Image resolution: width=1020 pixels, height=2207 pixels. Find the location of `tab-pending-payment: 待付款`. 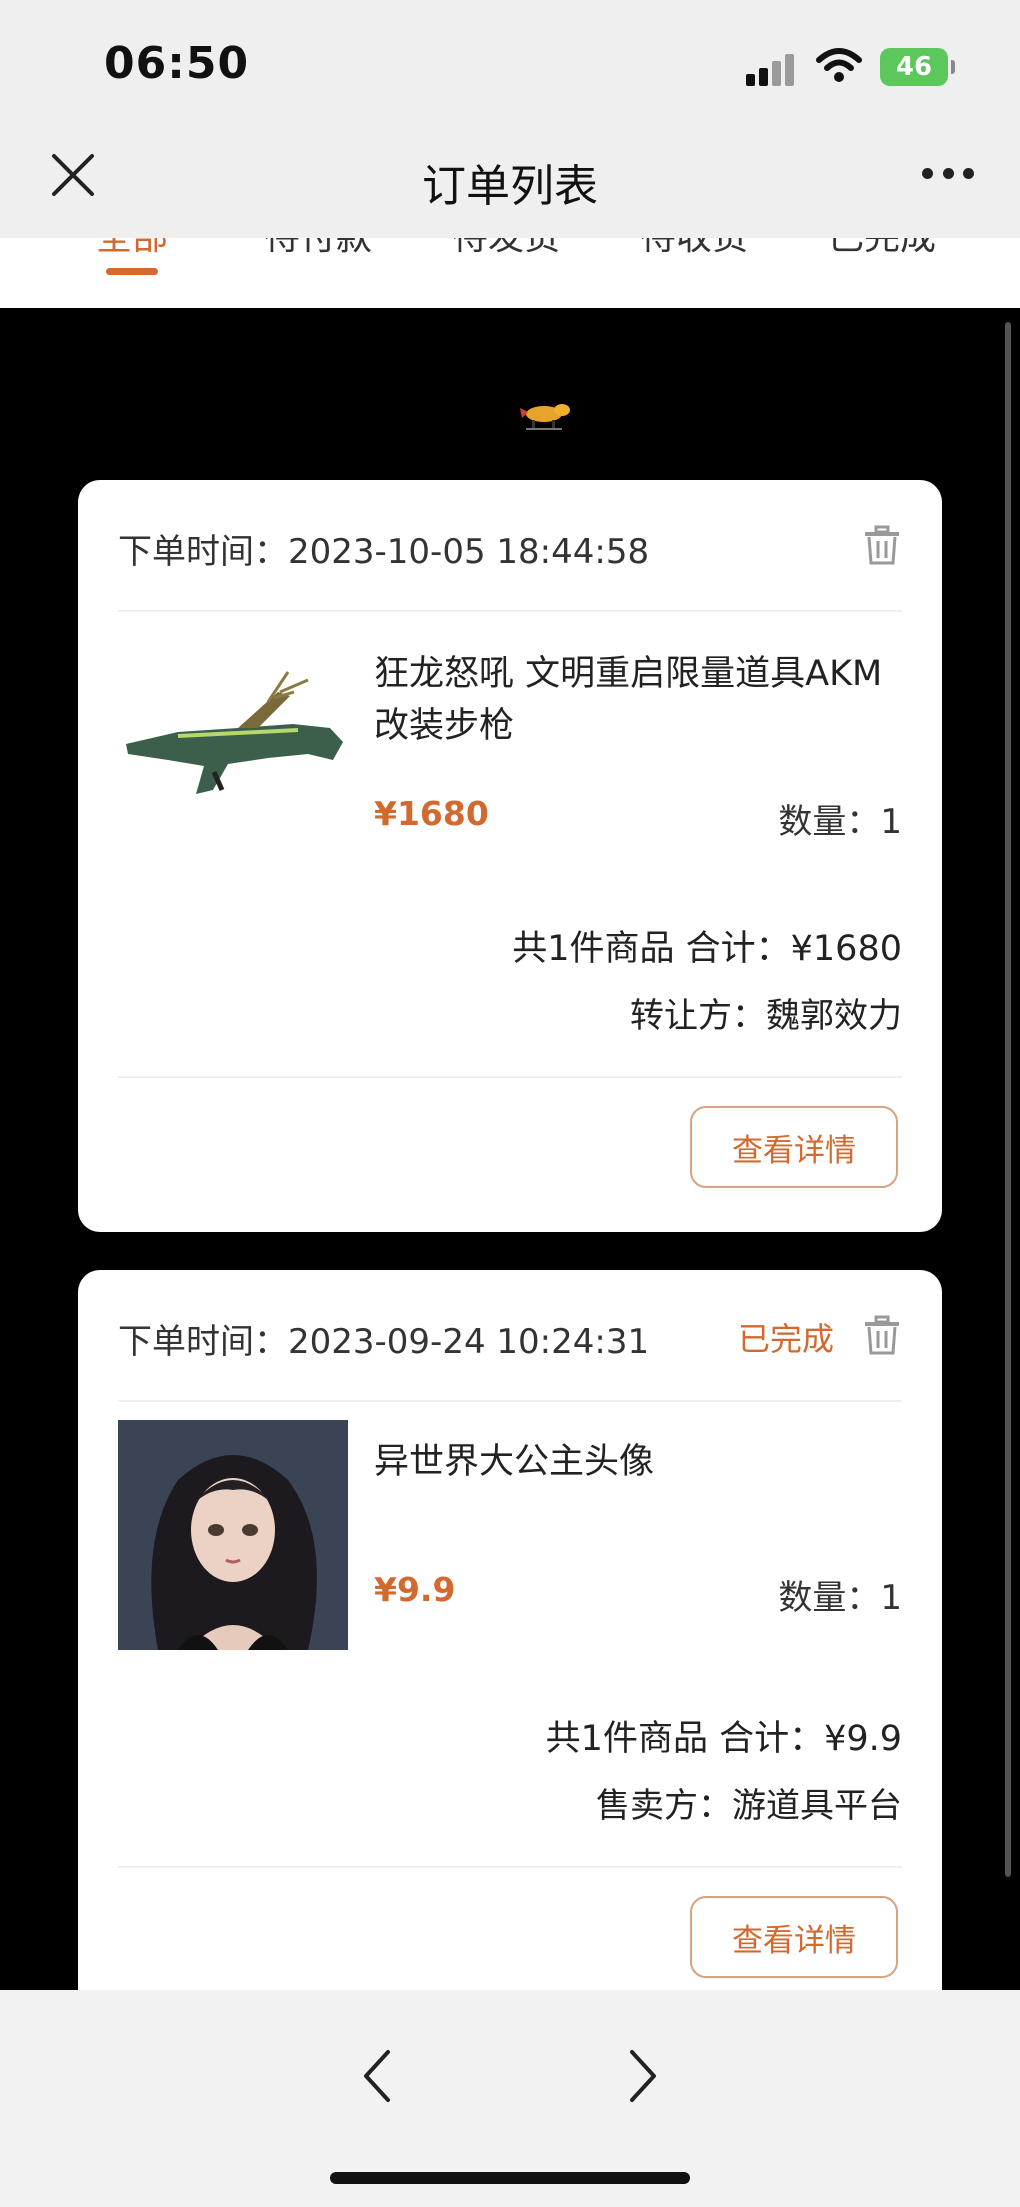

tab-pending-payment: 待付款 is located at coordinates (318, 249).